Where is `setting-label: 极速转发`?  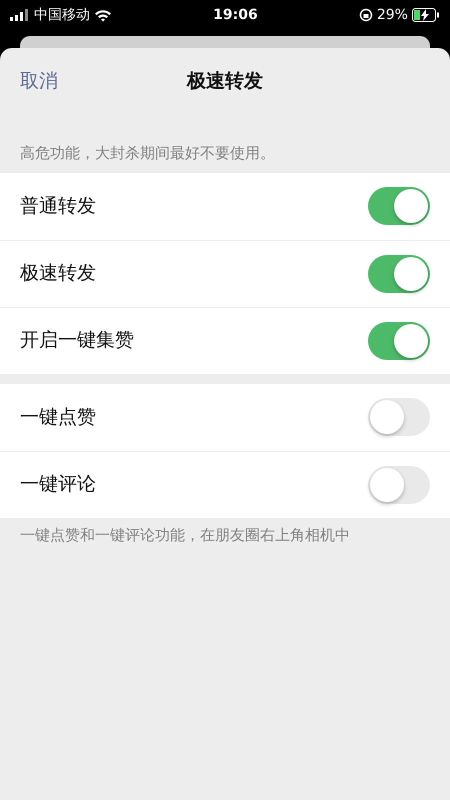
setting-label: 极速转发 is located at coordinates (58, 273).